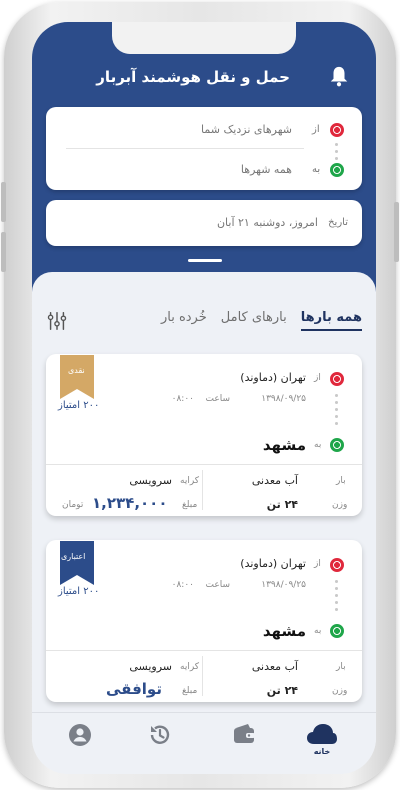  I want to click on field-divider, so click(185, 148).